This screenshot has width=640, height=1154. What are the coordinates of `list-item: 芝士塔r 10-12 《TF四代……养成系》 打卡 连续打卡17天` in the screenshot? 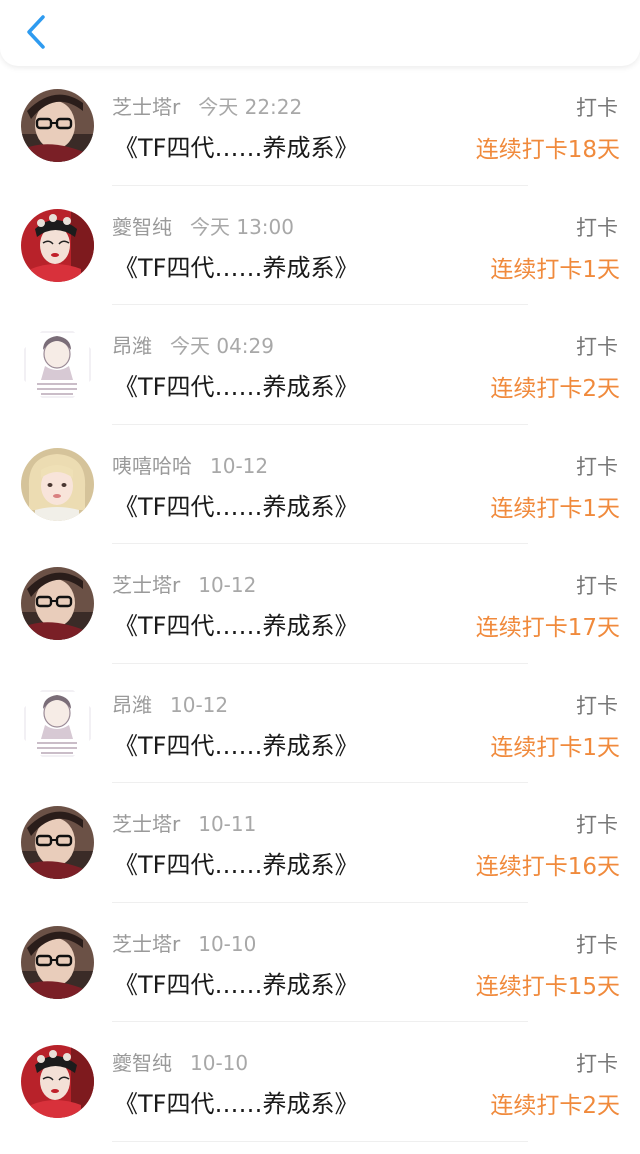 It's located at (320, 604).